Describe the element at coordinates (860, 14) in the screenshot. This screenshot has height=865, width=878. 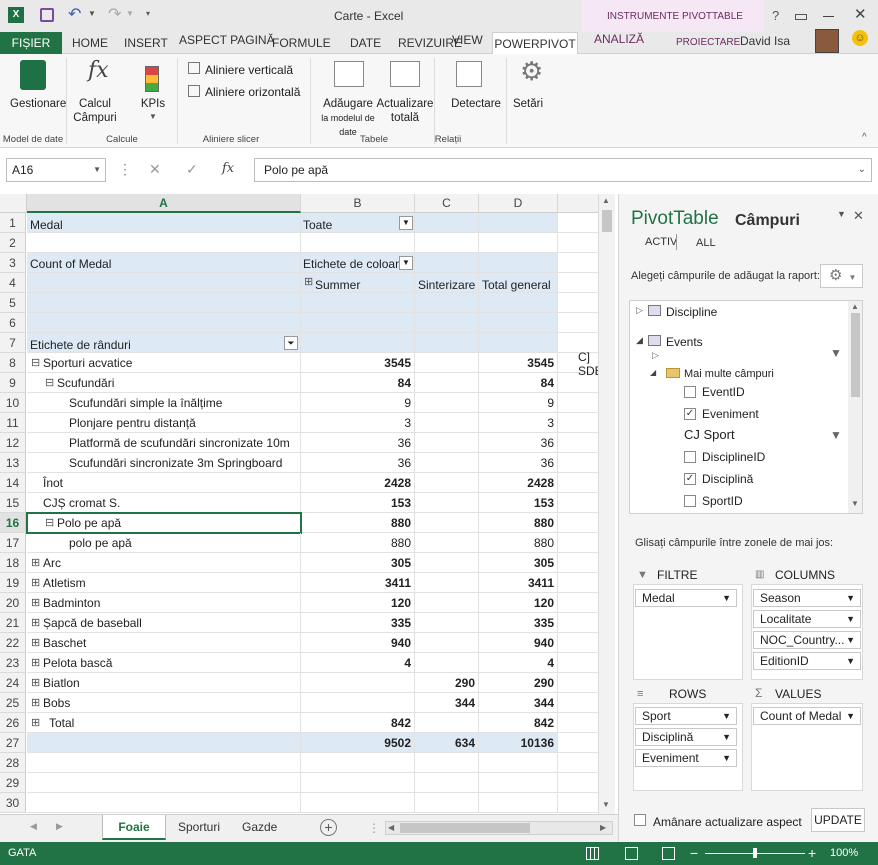
I see `close-button: ✕` at that location.